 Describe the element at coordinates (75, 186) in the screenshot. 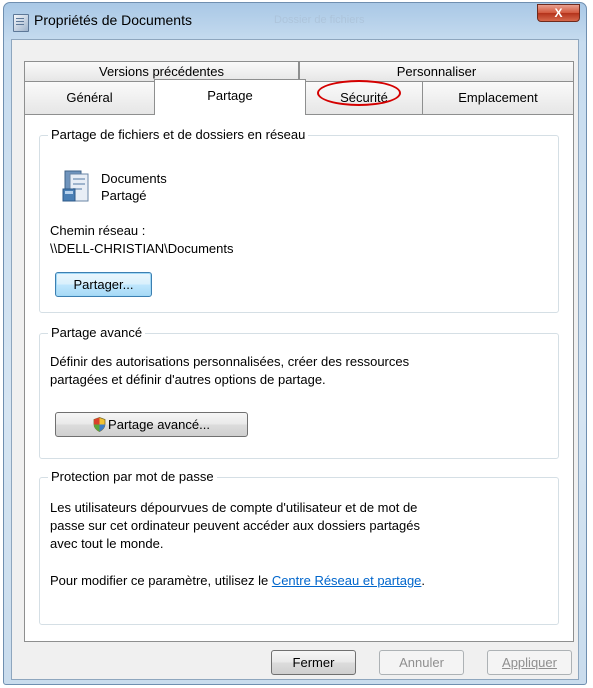

I see `folder-icon` at that location.